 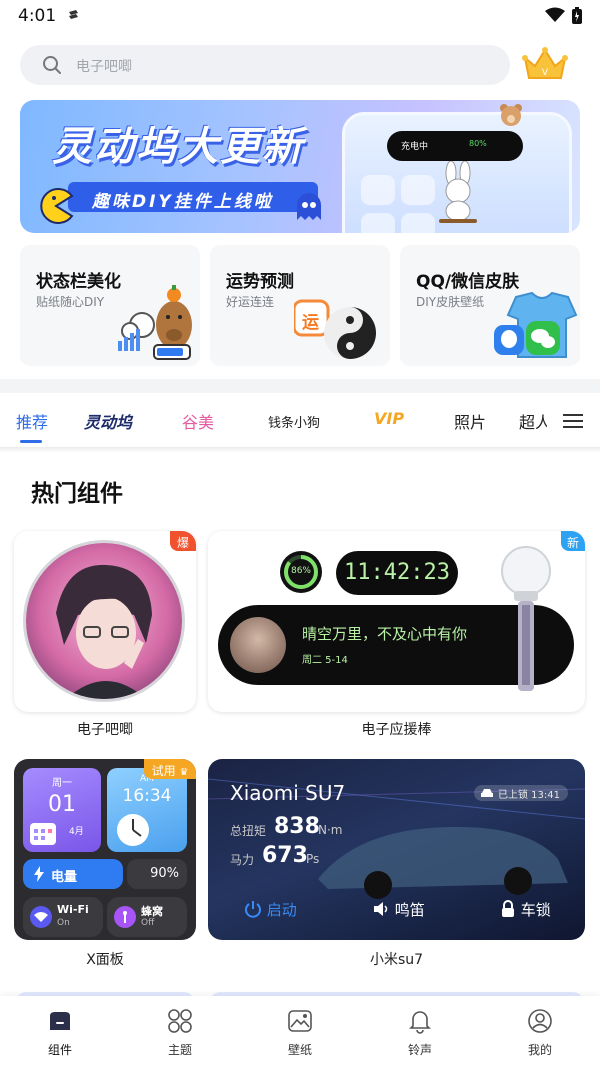 I want to click on start-button: 启动, so click(x=270, y=909).